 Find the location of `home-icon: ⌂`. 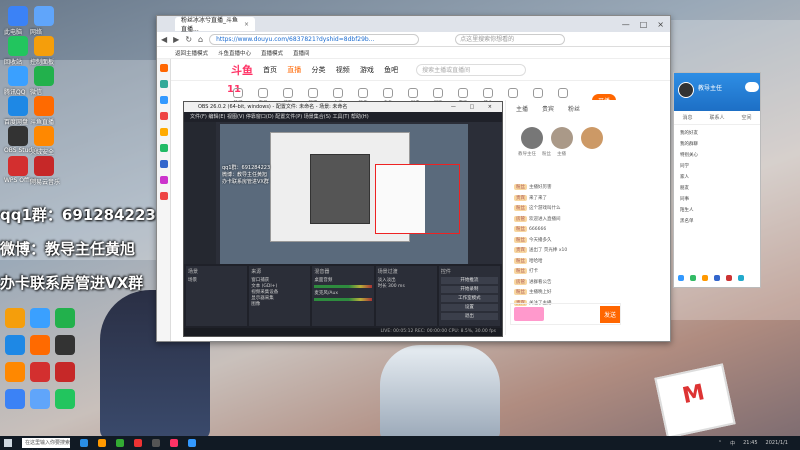

home-icon: ⌂ is located at coordinates (200, 39).